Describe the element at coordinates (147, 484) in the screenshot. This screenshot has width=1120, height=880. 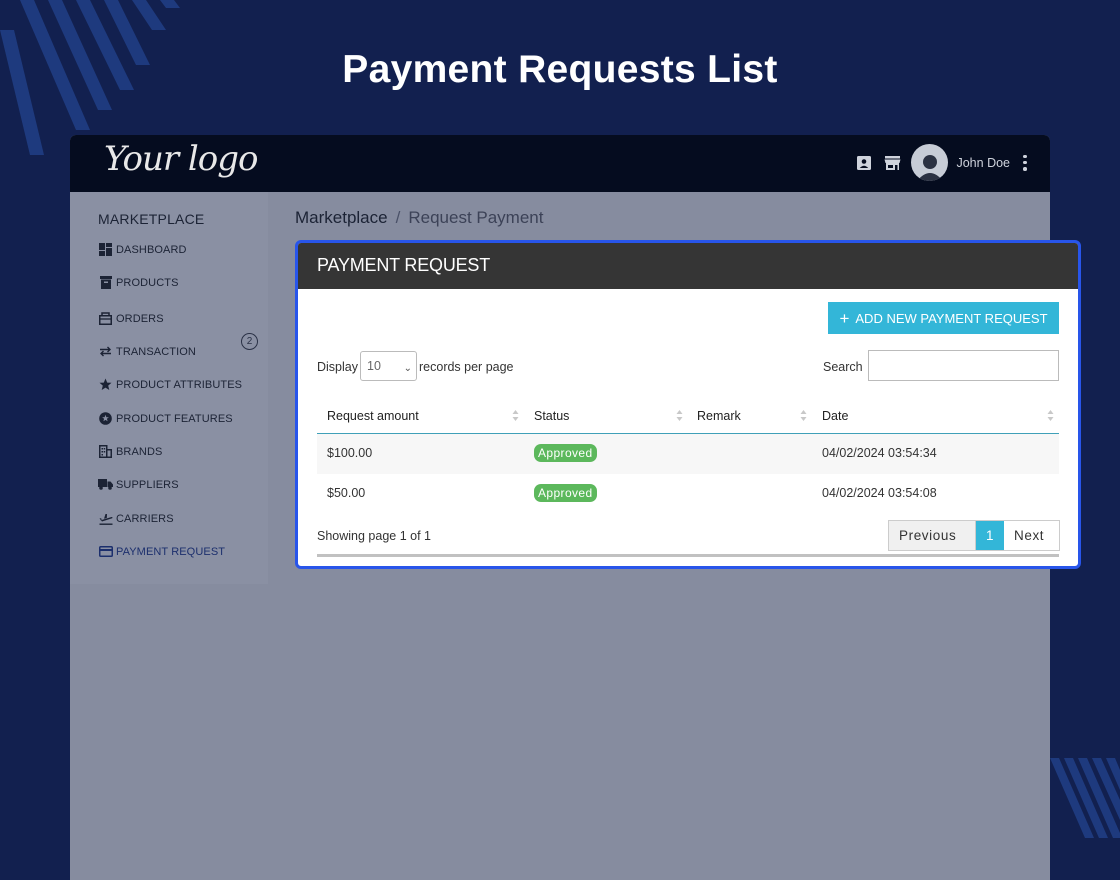
I see `sidebar-item-label: SUPPLIERS` at that location.